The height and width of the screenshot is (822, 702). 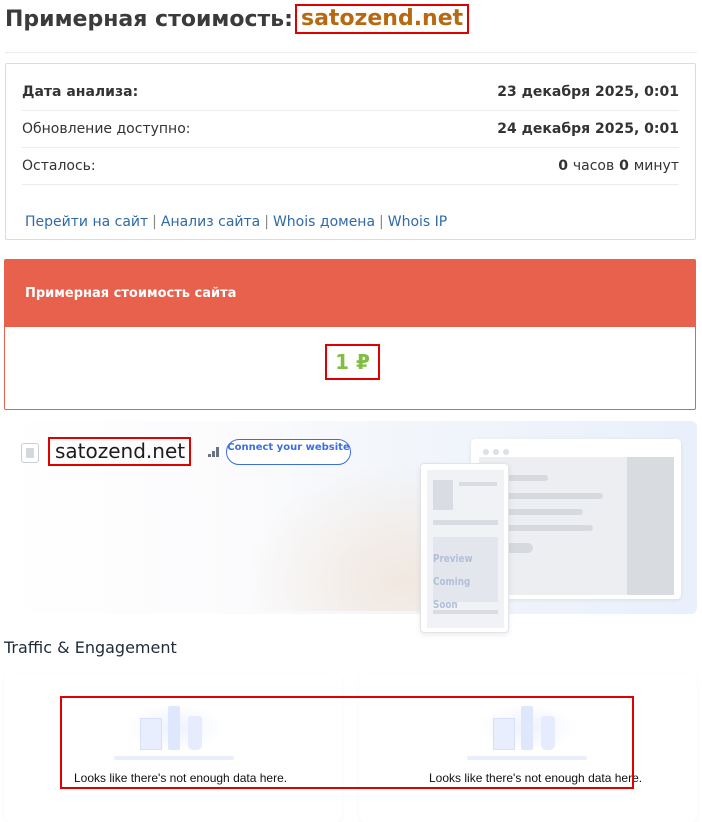 I want to click on remaining-label: Осталось:, so click(x=59, y=166).